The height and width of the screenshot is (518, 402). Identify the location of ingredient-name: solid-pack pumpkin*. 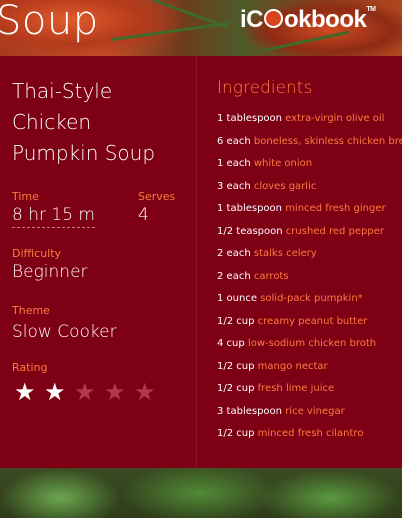
(311, 298).